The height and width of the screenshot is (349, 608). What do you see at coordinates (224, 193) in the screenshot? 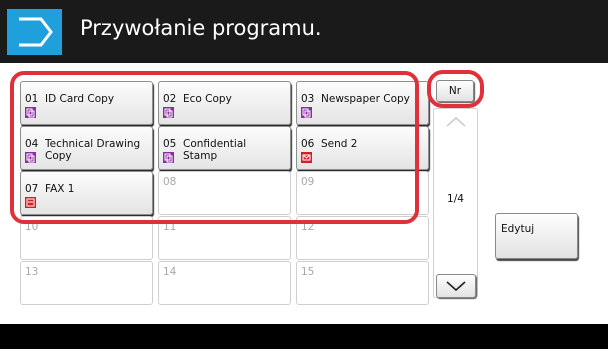
I see `program-slot-08: 08` at bounding box center [224, 193].